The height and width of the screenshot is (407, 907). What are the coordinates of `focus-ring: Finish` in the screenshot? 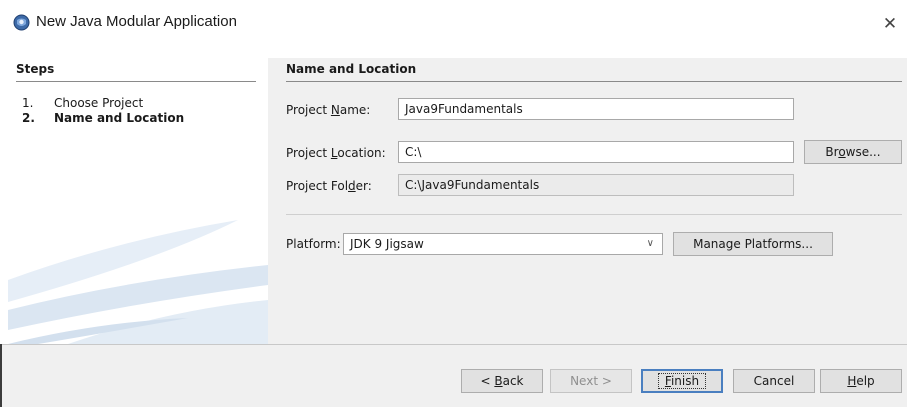 It's located at (682, 381).